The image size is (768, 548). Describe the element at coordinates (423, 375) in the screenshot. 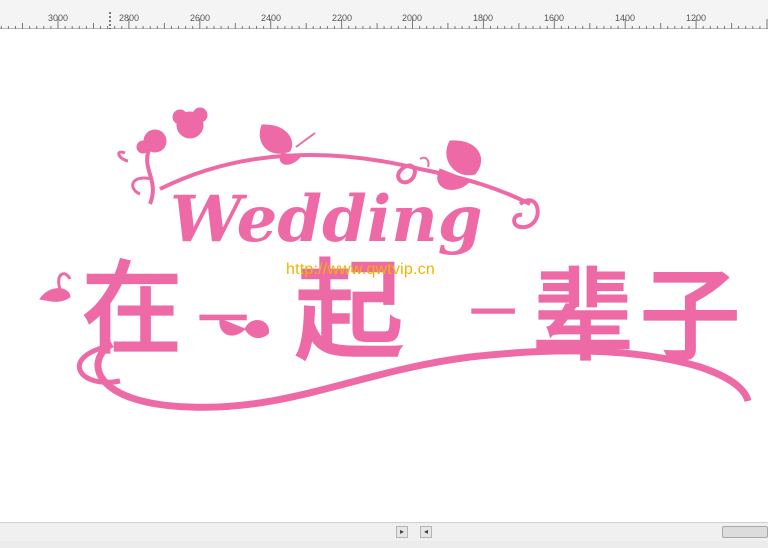

I see `underline-flourish` at that location.